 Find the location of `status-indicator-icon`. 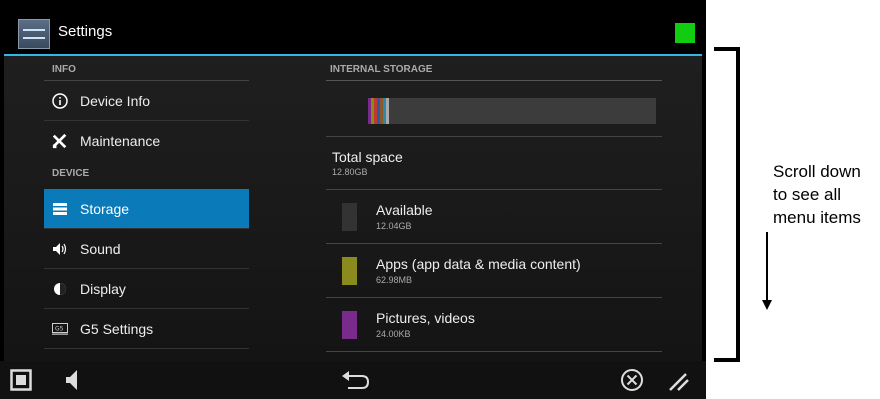

status-indicator-icon is located at coordinates (685, 33).